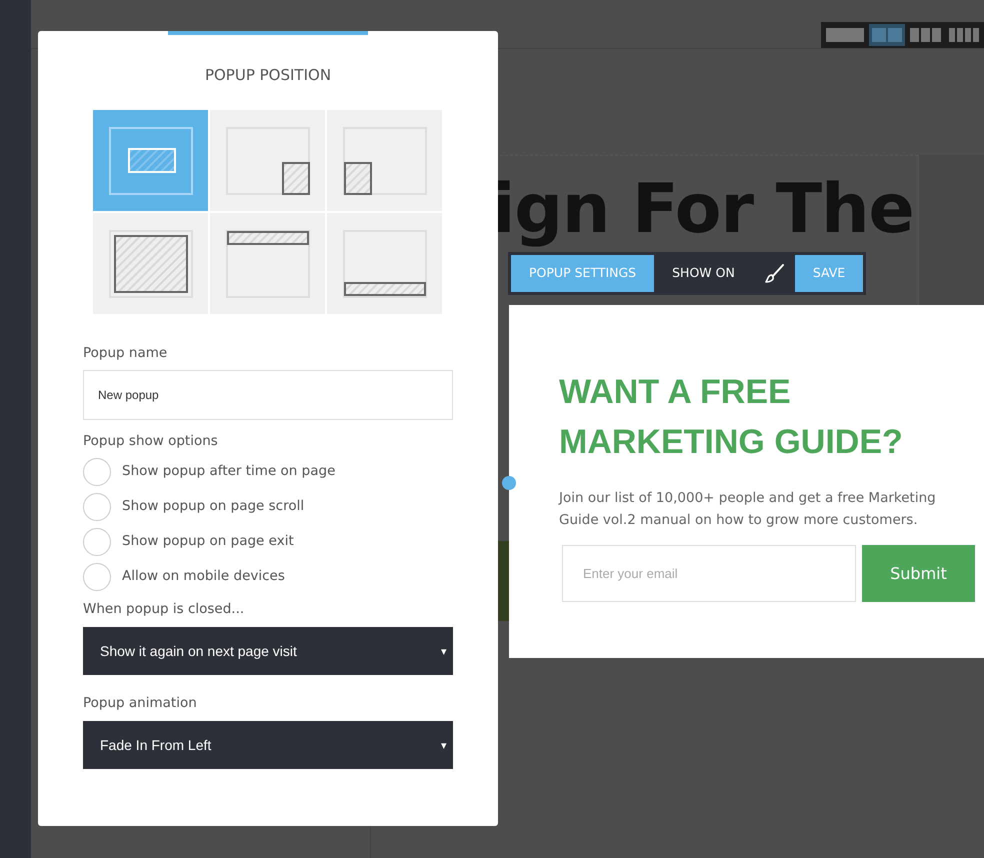  I want to click on option-label: Show popup on page exit, so click(208, 542).